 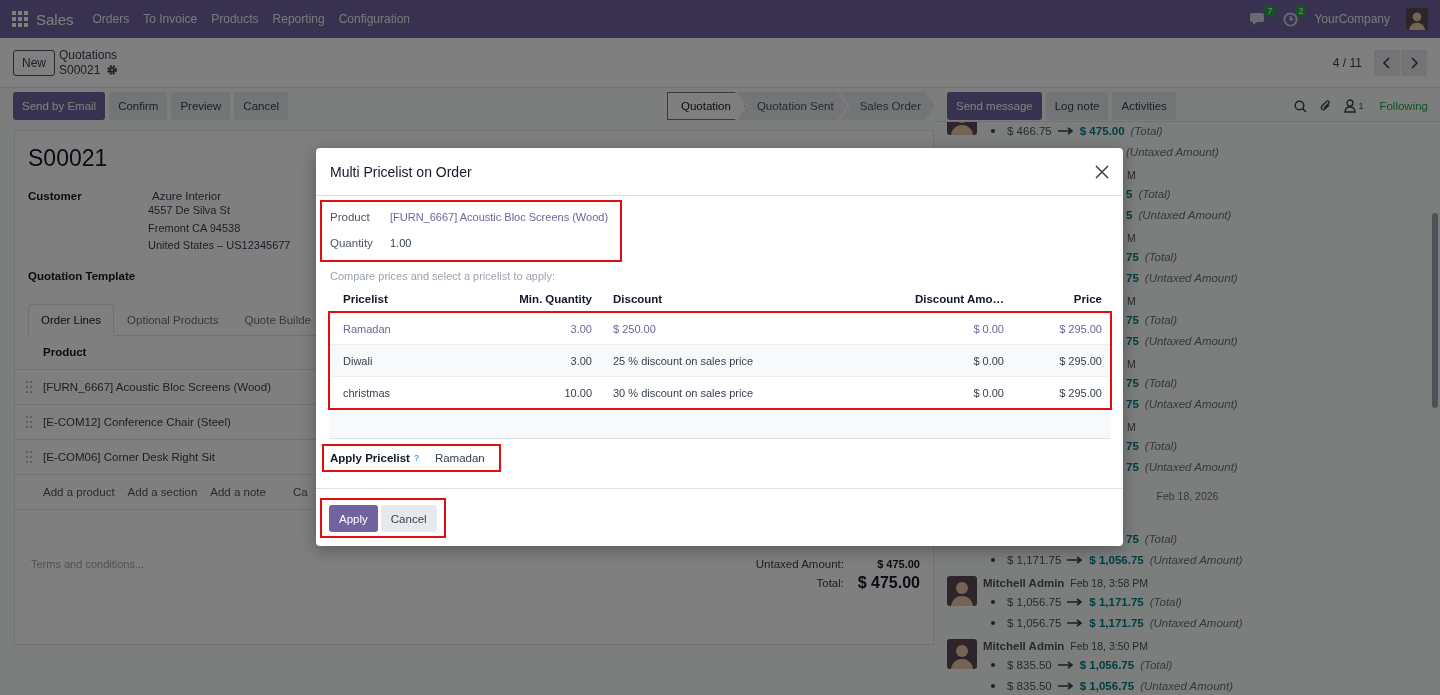 I want to click on action-button: Send by Email, so click(x=59, y=106).